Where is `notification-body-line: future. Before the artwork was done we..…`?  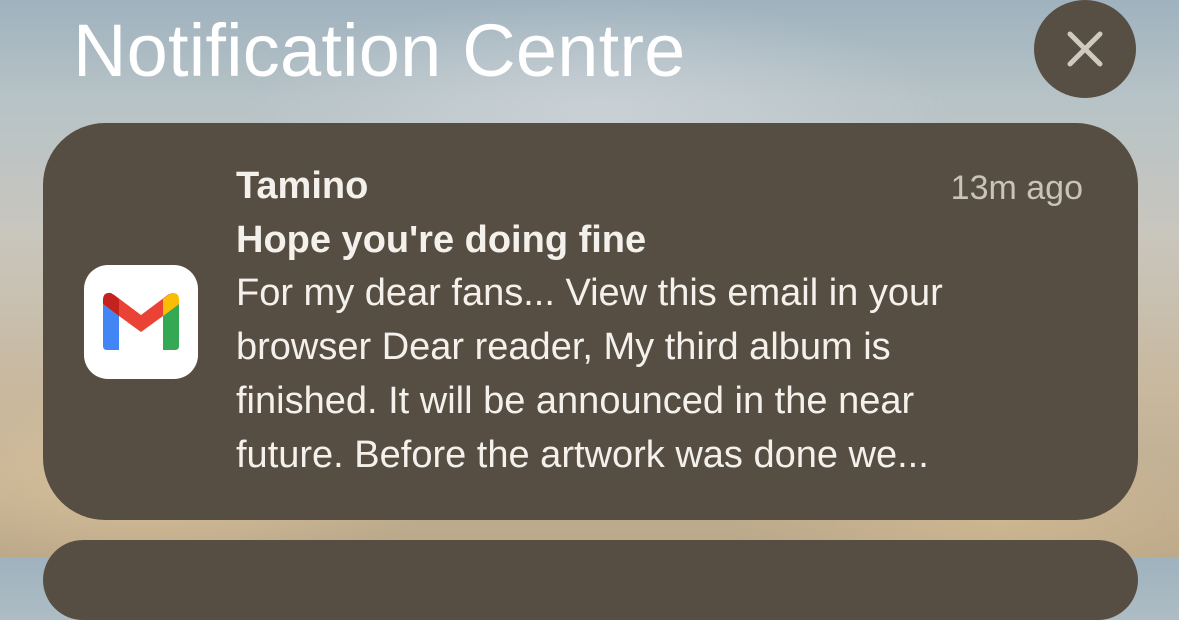
notification-body-line: future. Before the artwork was done we..… is located at coordinates (582, 455).